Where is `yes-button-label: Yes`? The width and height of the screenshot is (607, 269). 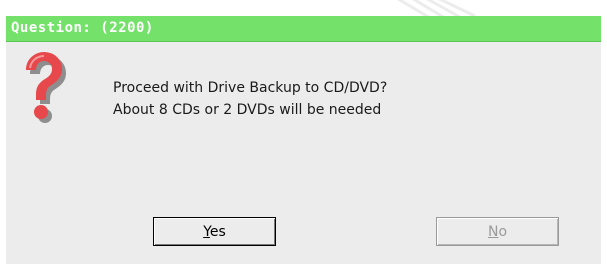
yes-button-label: Yes is located at coordinates (214, 232).